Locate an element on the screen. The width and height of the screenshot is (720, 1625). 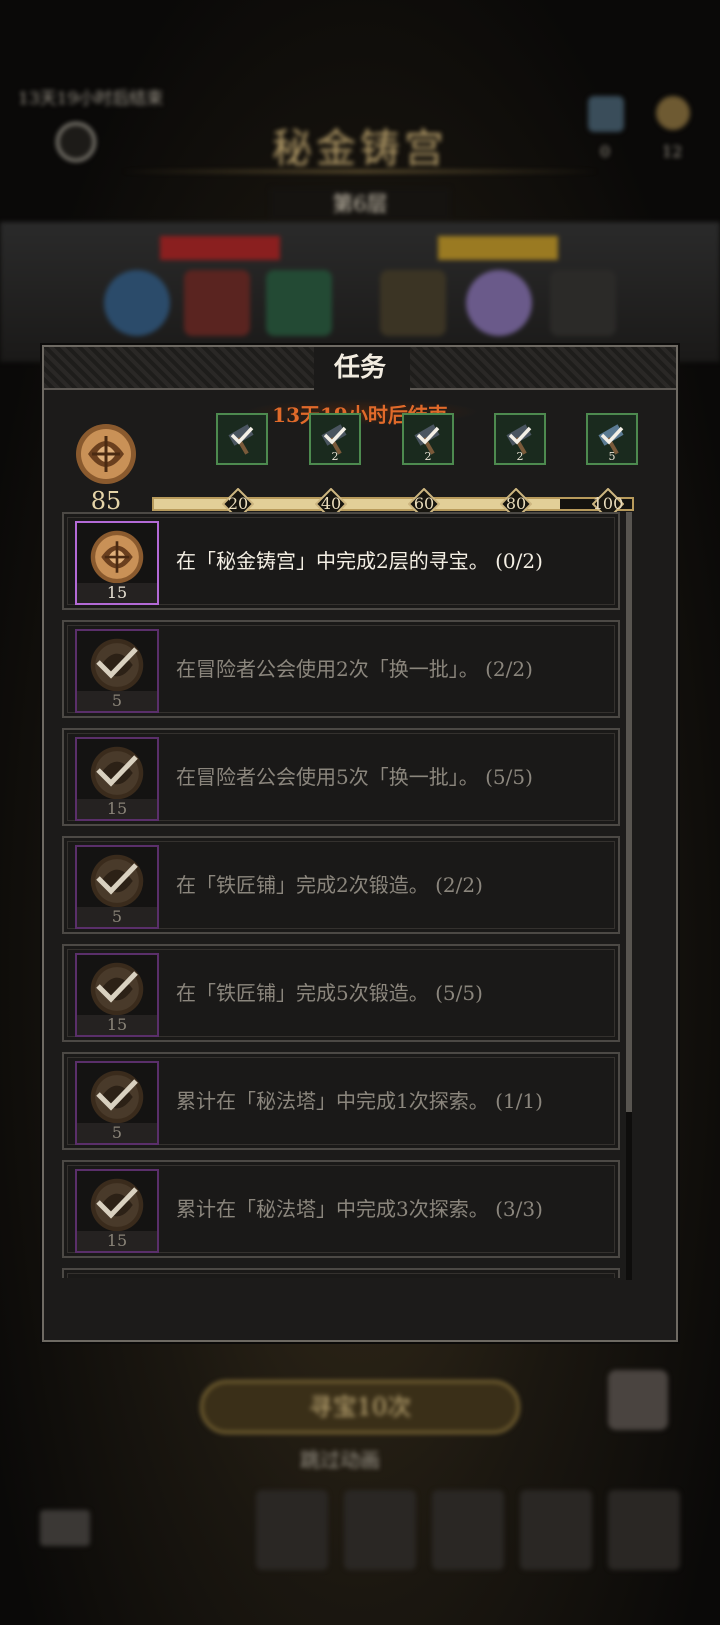
task-description: 累计在「秘法塔」中完成1次探索。 (1/1) is located at coordinates (359, 1101).